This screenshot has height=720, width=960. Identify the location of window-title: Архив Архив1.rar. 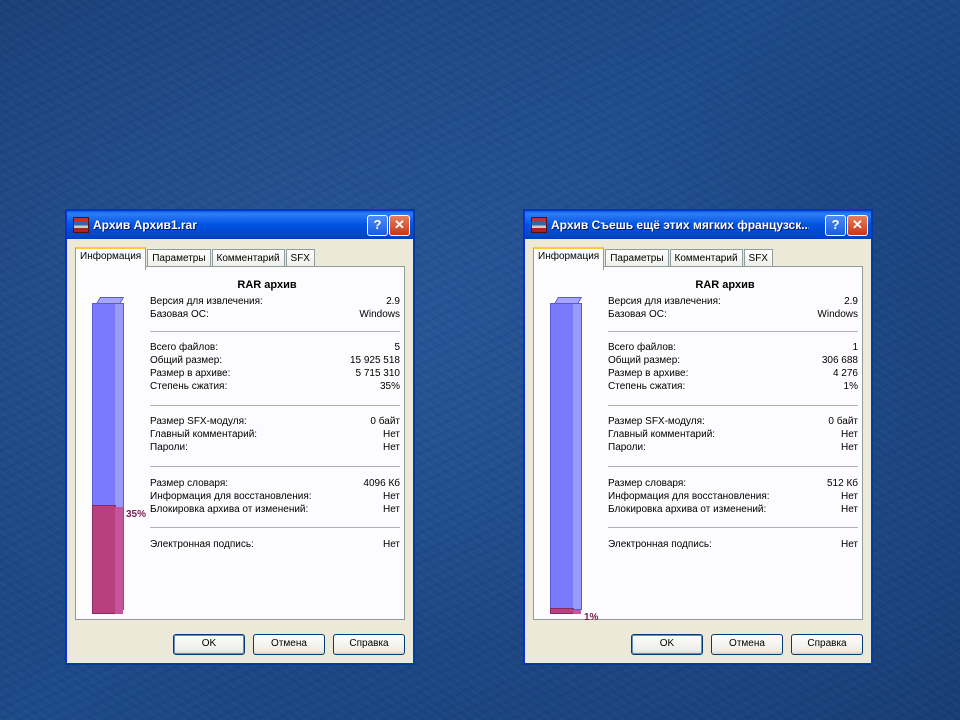
(145, 225).